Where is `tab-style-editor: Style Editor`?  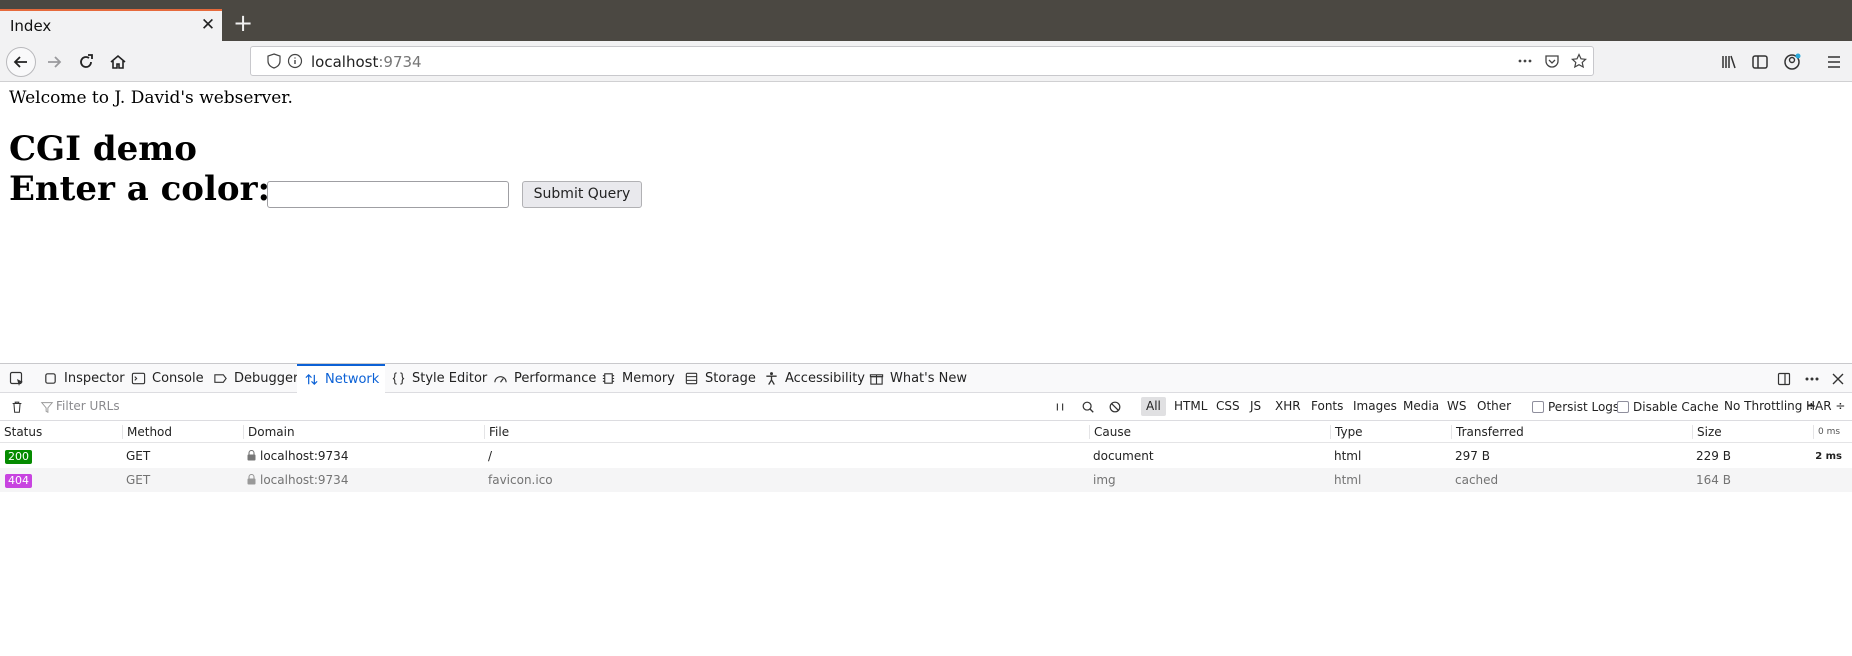 tab-style-editor: Style Editor is located at coordinates (438, 378).